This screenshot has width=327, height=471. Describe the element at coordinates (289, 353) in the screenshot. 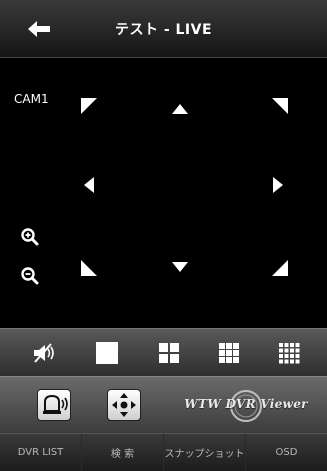

I see `layout-sixteen-icon` at that location.